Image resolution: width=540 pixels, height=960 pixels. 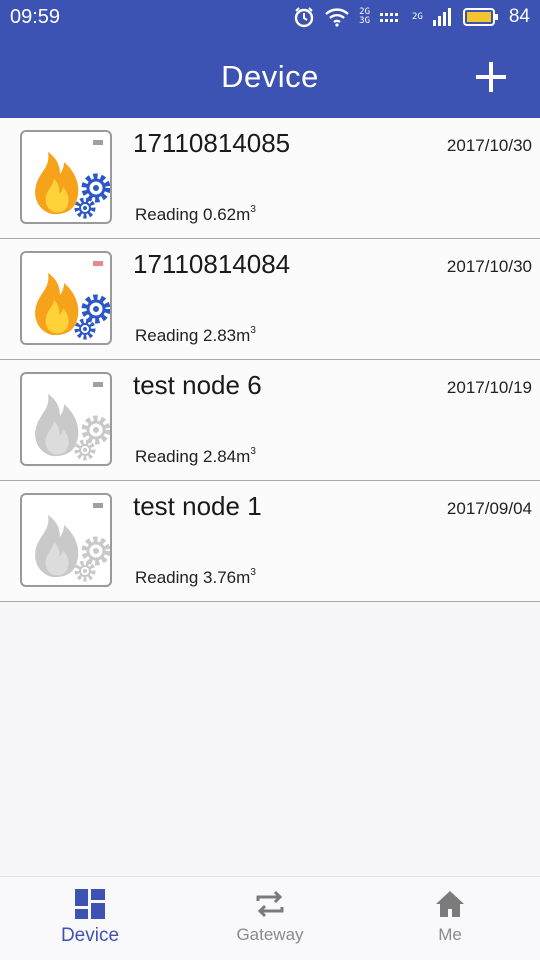 I want to click on device-row: 17110814084 2017/10/30 Reading 2.83m3, so click(x=270, y=299).